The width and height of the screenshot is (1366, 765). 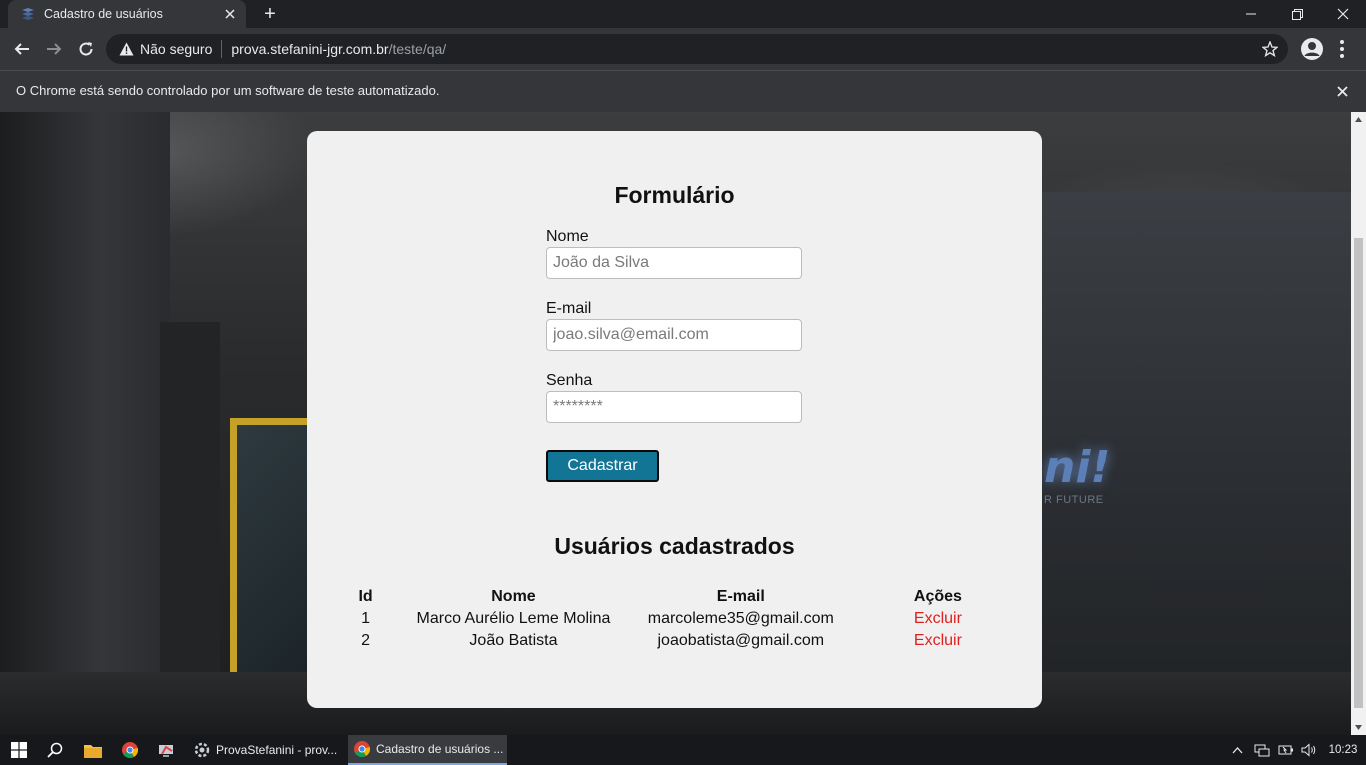 I want to click on bookmark-star-icon, so click(x=1270, y=49).